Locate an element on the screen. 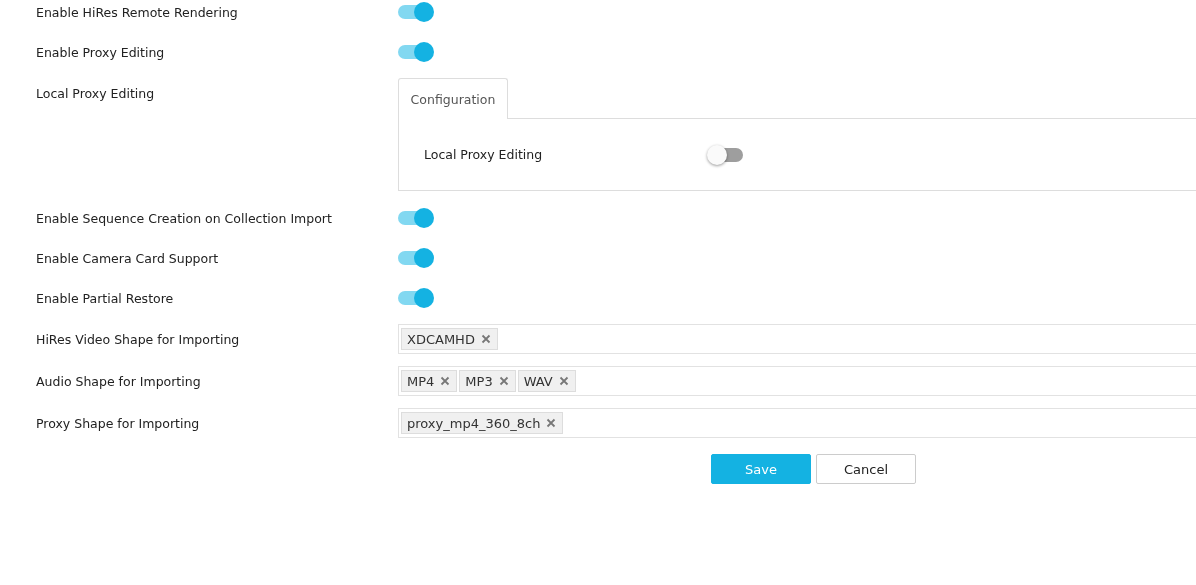 This screenshot has height=585, width=1196. tag-chip: XDCAMHD is located at coordinates (449, 339).